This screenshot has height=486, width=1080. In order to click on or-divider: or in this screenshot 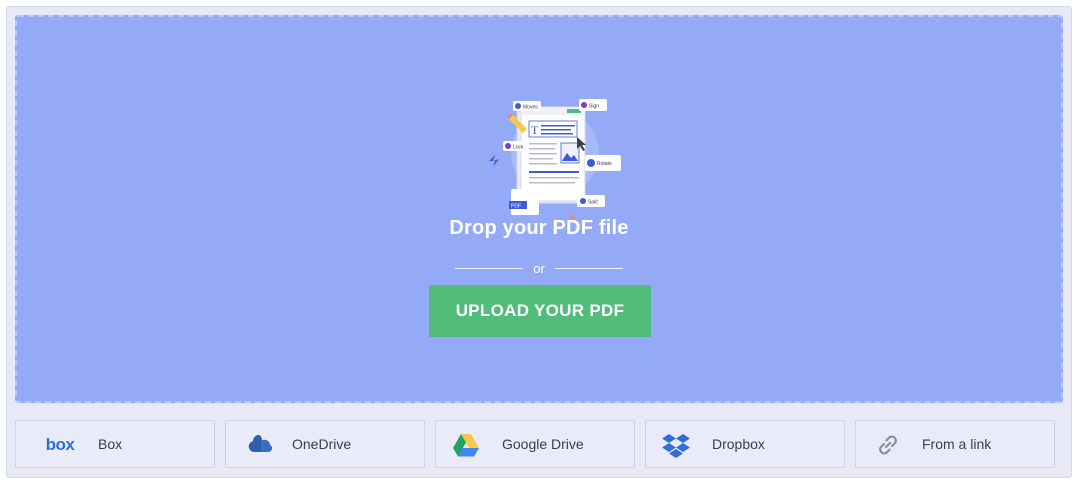, I will do `click(539, 268)`.